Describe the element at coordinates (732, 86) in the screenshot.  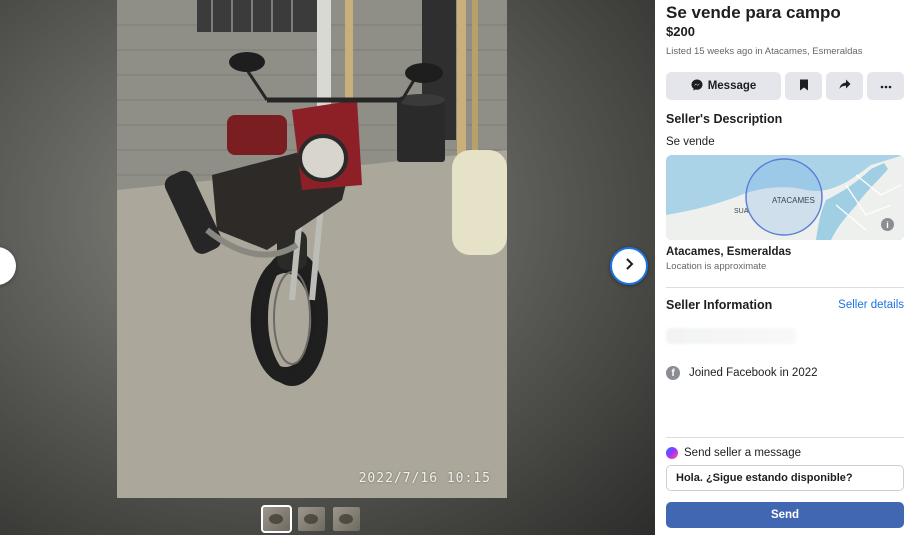
I see `message-button-label: Message` at that location.